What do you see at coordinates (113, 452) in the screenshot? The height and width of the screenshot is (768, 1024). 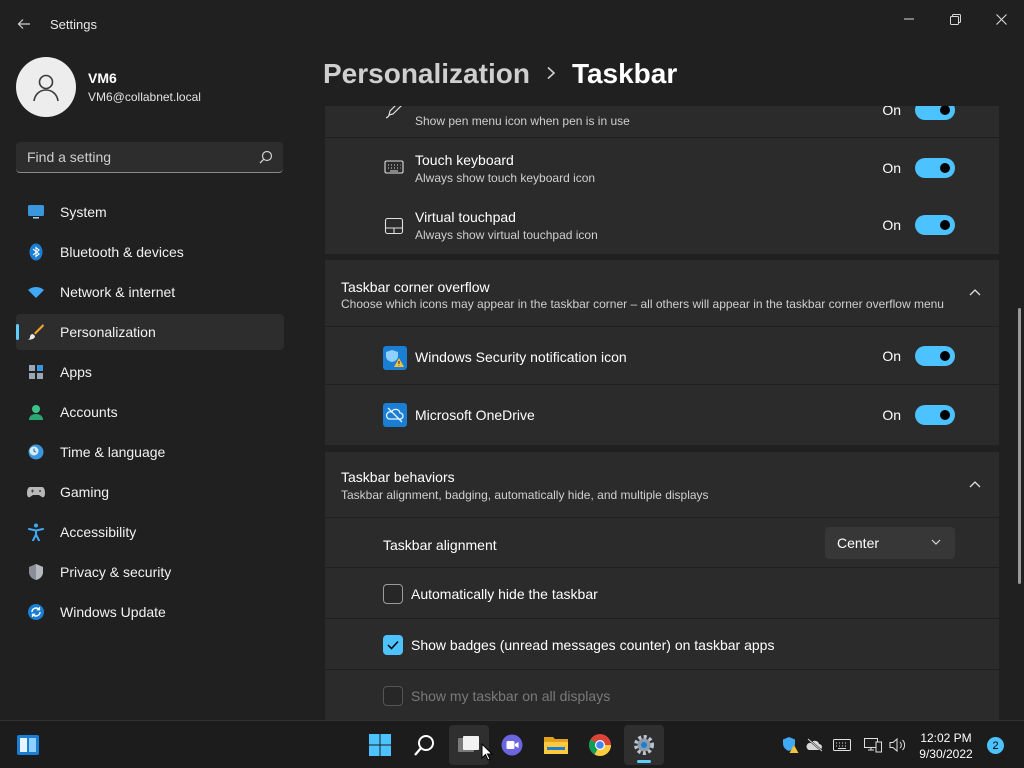 I see `sidebar-item-label: Time & language` at bounding box center [113, 452].